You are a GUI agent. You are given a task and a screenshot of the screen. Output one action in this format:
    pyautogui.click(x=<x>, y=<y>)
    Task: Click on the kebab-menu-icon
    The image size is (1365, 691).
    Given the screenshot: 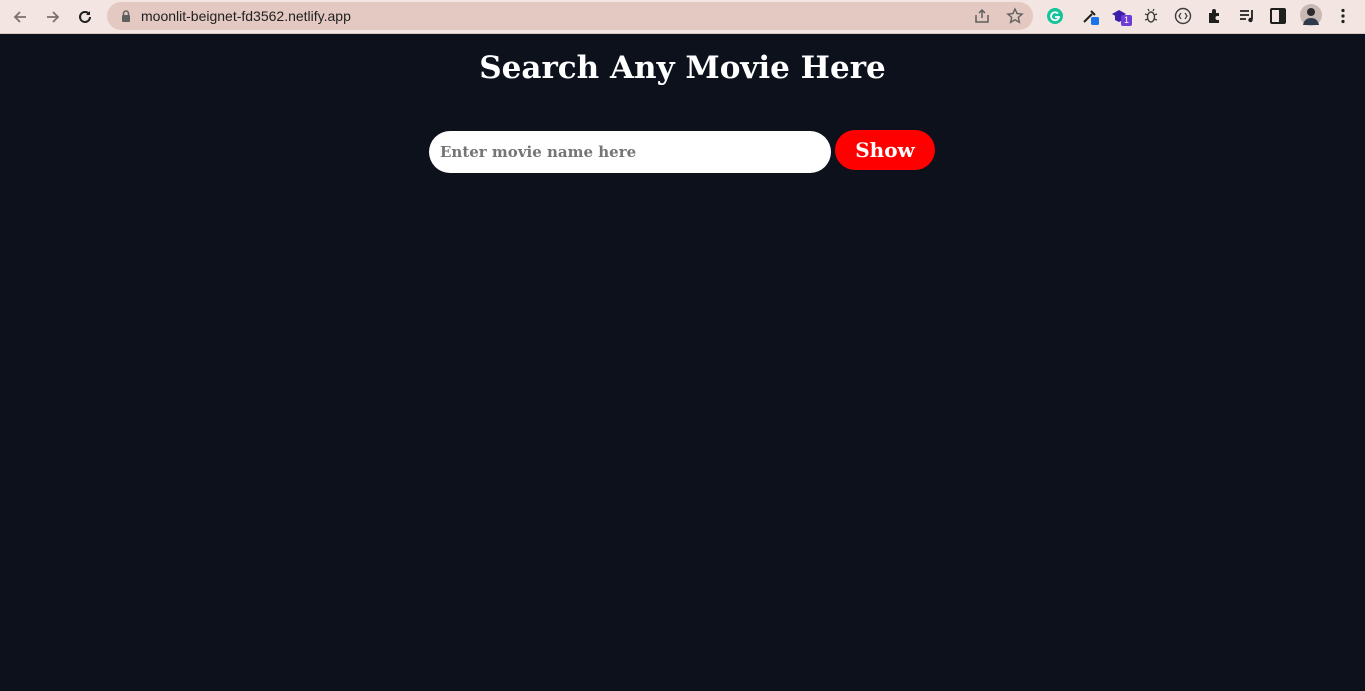 What is the action you would take?
    pyautogui.click(x=1343, y=16)
    